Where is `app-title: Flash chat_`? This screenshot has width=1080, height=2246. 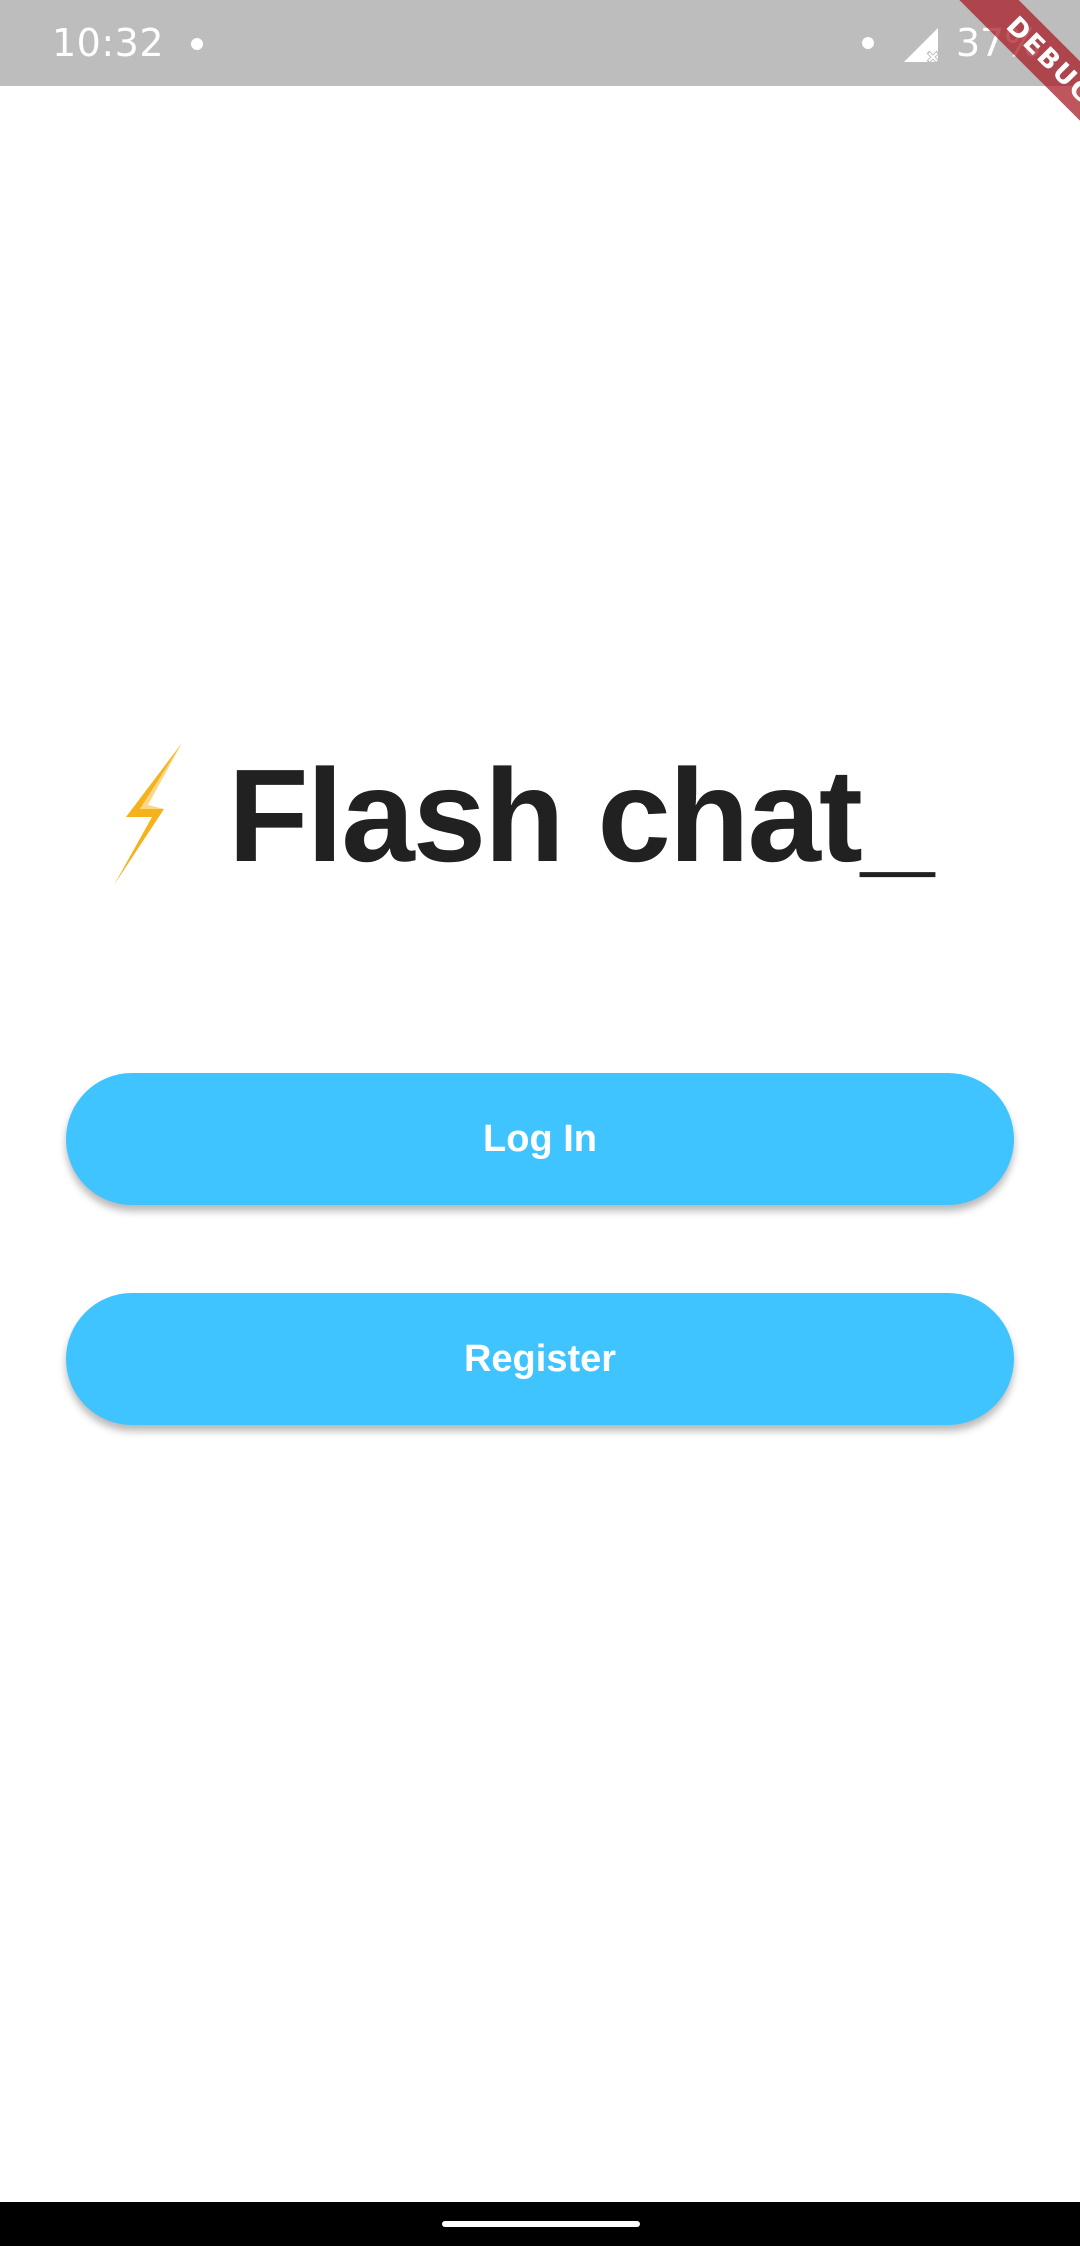 app-title: Flash chat_ is located at coordinates (581, 815).